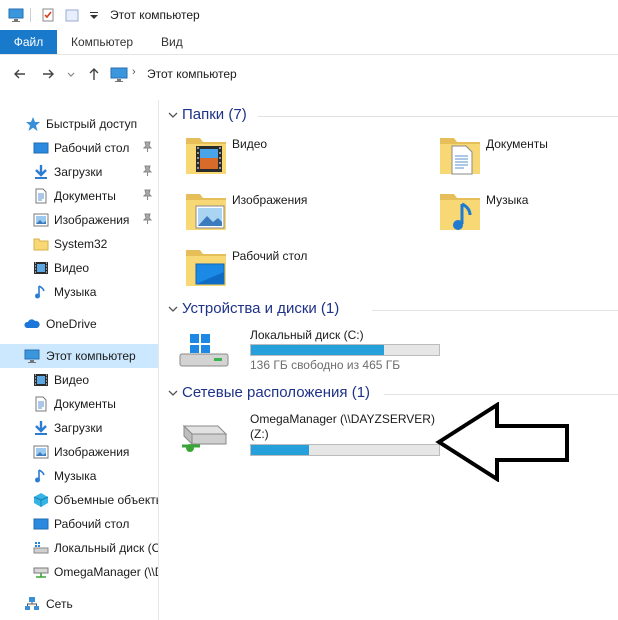 The width and height of the screenshot is (618, 620). Describe the element at coordinates (134, 72) in the screenshot. I see `chevron-right-icon: ›` at that location.